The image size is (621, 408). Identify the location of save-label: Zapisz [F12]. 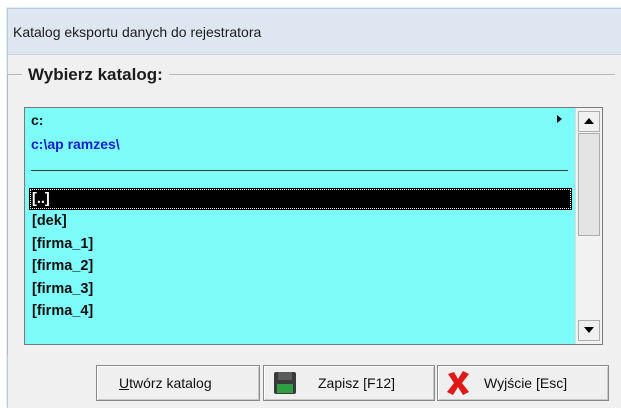
(357, 383).